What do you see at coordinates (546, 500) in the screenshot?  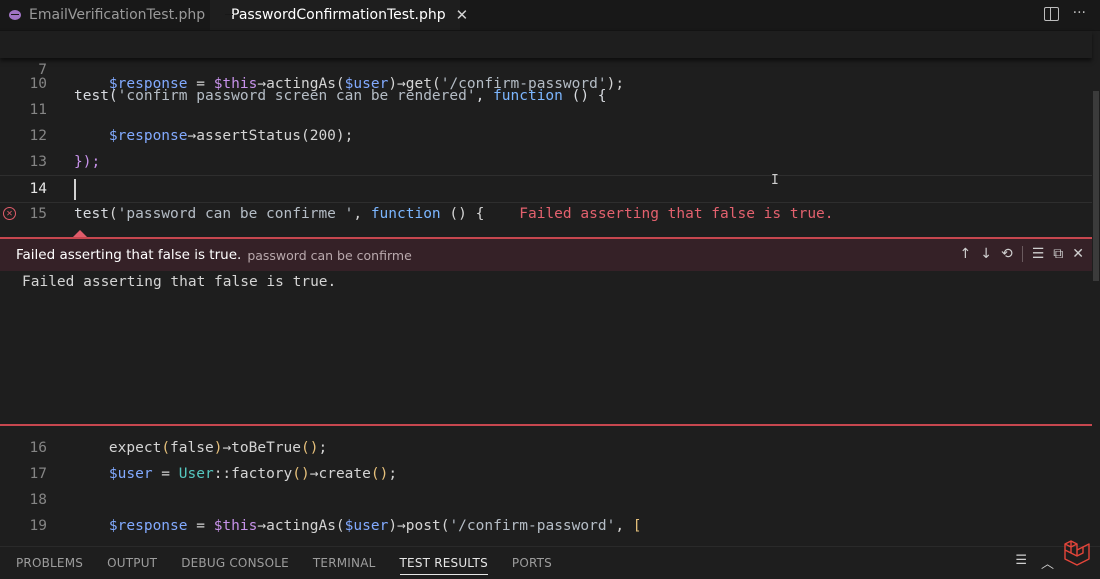 I see `code-line: 18` at bounding box center [546, 500].